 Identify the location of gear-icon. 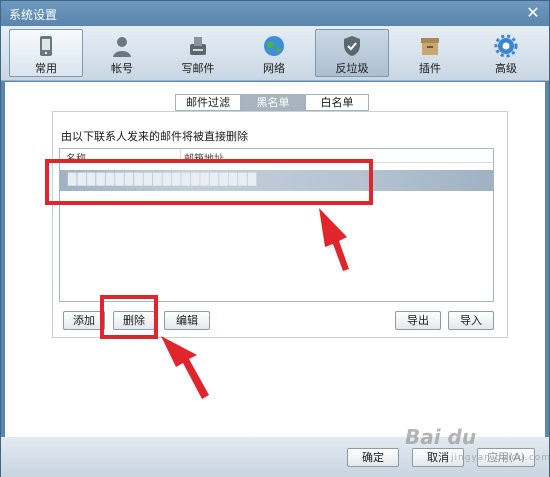
(506, 46).